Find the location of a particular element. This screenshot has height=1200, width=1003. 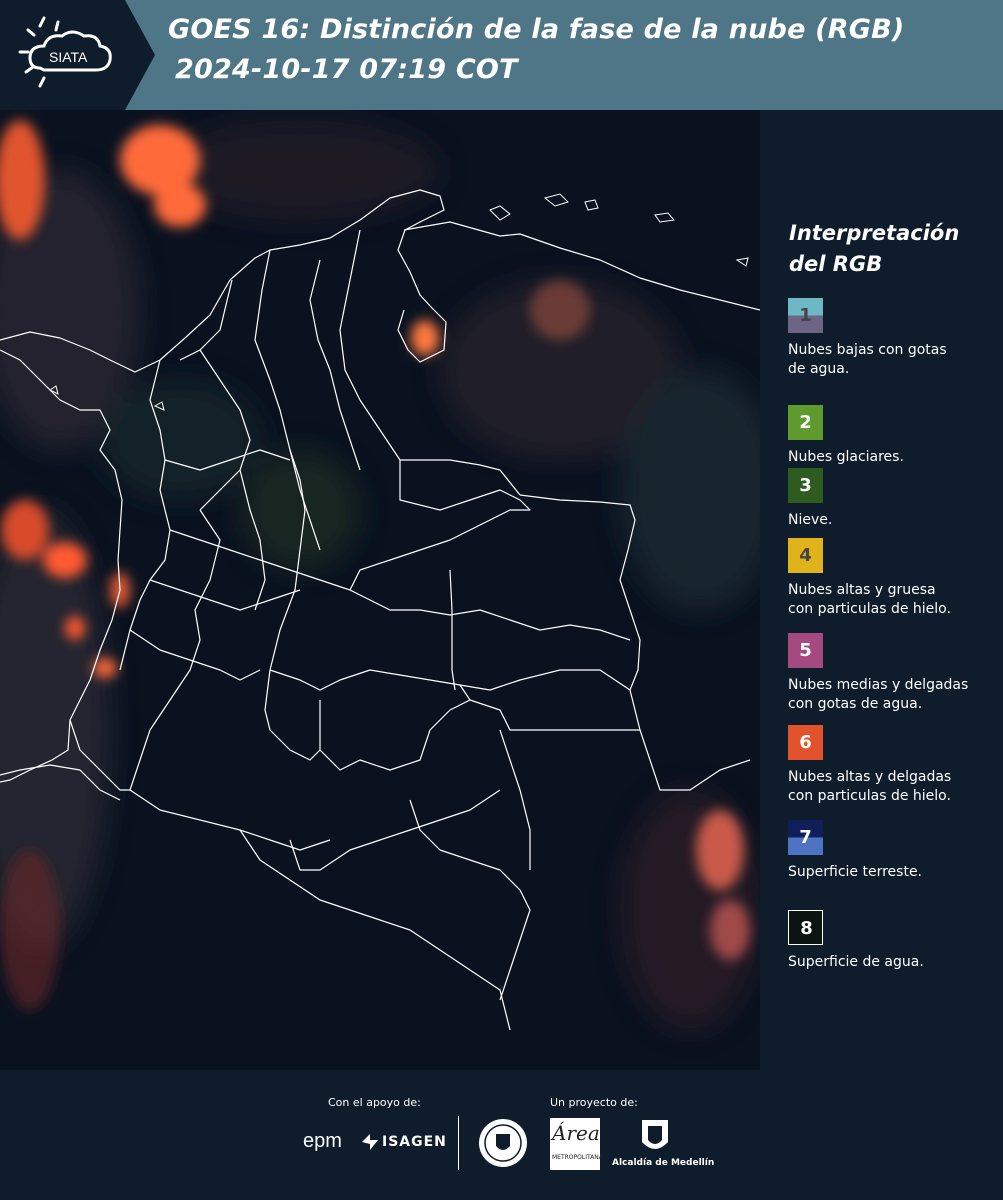

map-timestamp: 2024-10-17 07:19 COT is located at coordinates (346, 69).